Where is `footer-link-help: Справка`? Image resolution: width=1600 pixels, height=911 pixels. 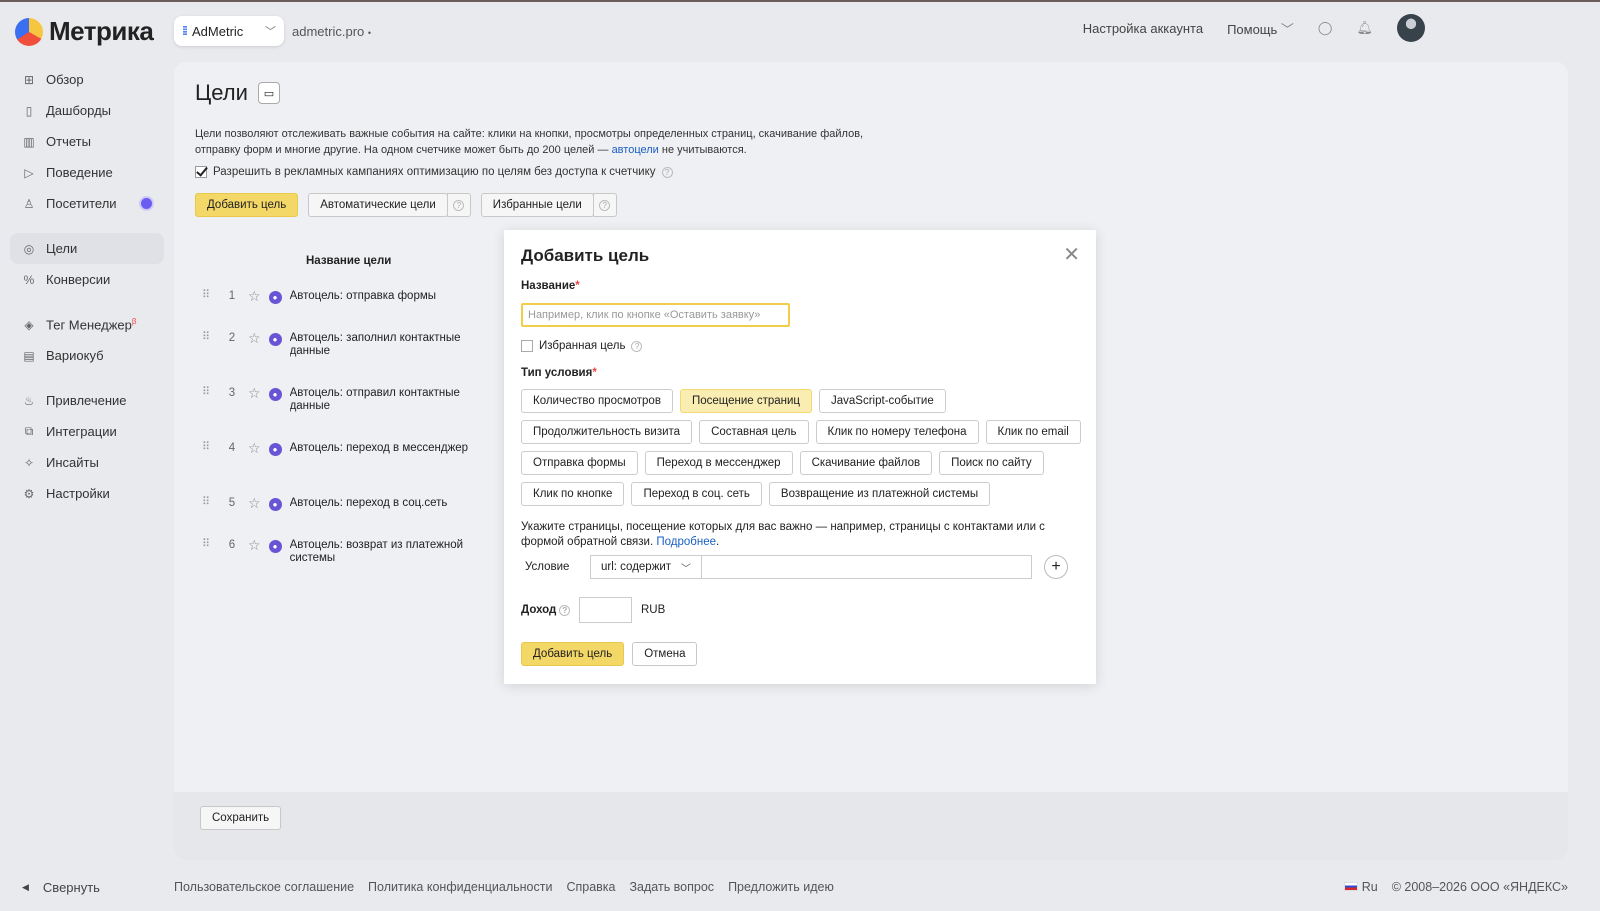 footer-link-help: Справка is located at coordinates (590, 887).